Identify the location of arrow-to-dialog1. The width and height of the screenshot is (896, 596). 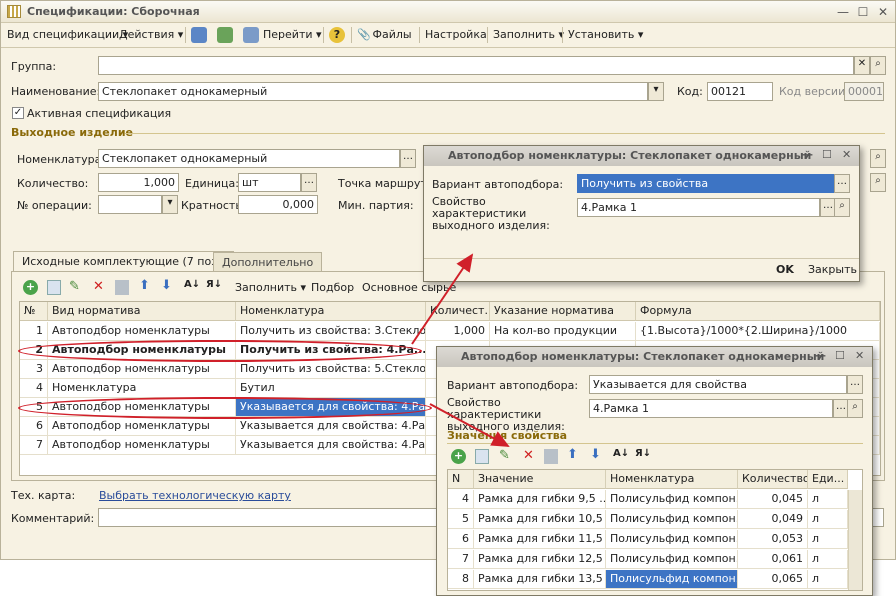
(442, 299).